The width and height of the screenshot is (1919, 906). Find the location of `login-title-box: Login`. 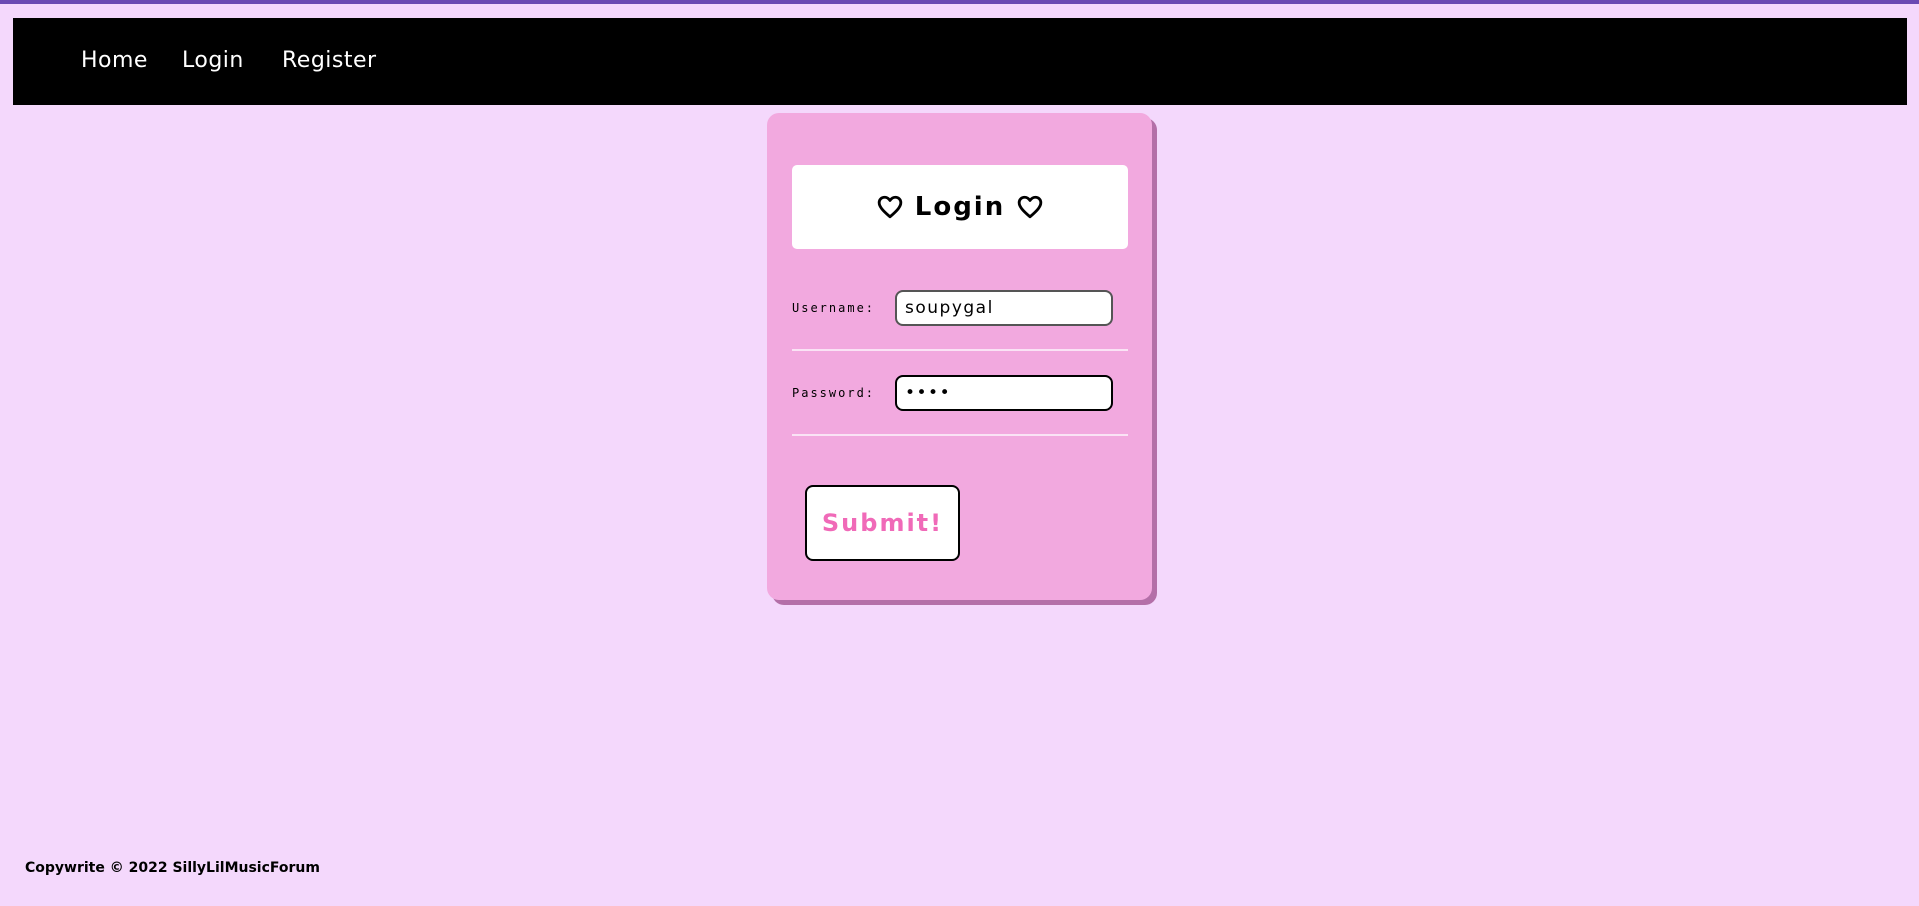

login-title-box: Login is located at coordinates (960, 207).